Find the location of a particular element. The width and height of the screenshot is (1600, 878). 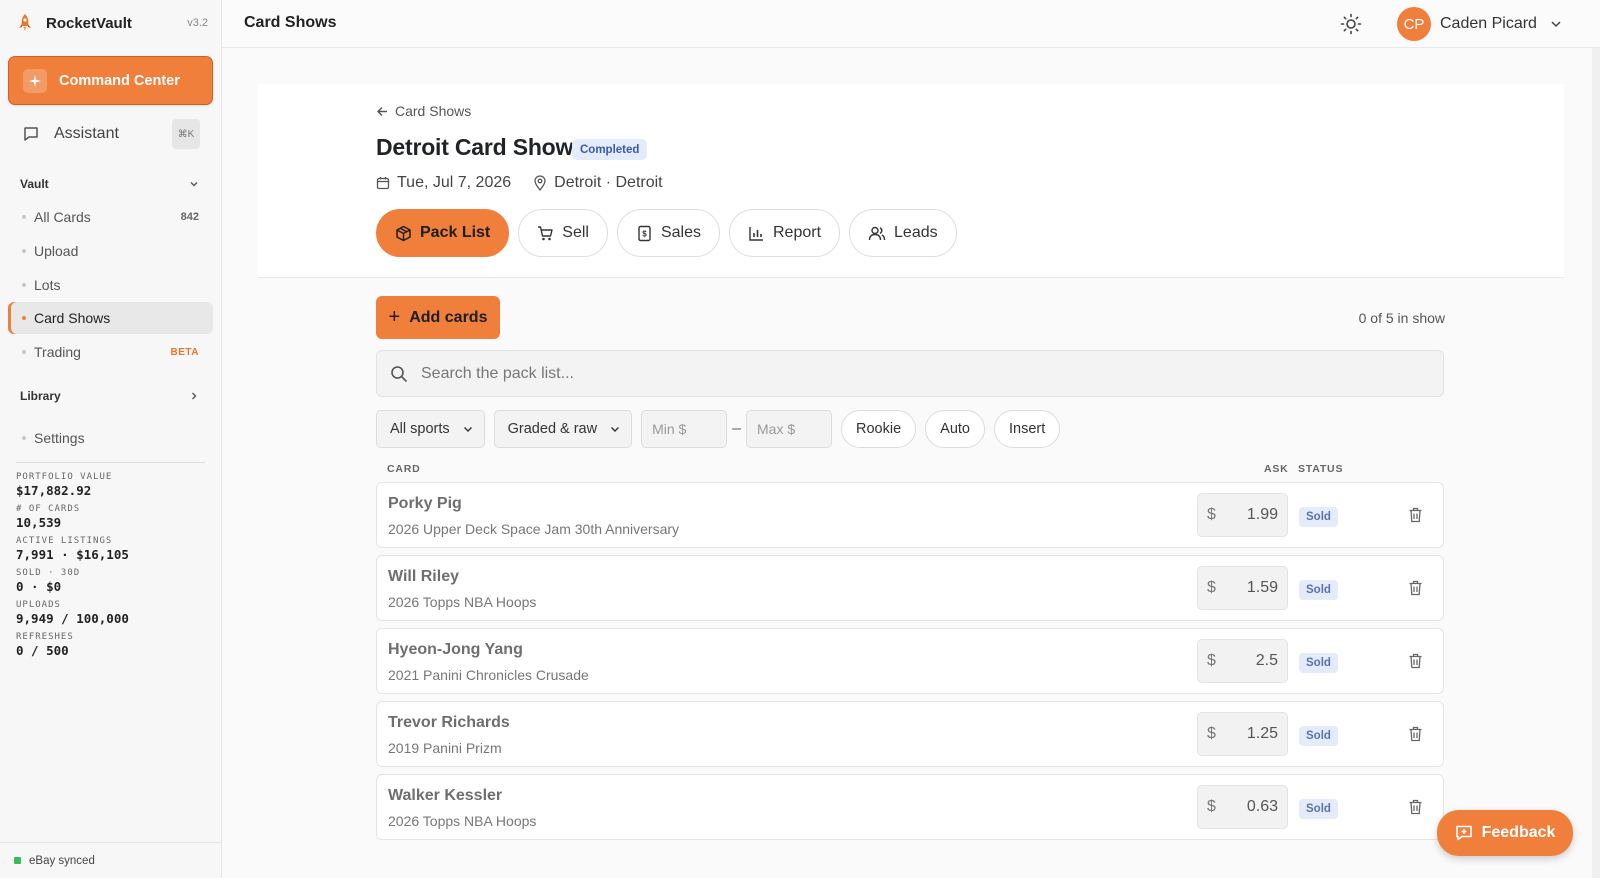

ask-price-value: 1.99 is located at coordinates (1262, 514).